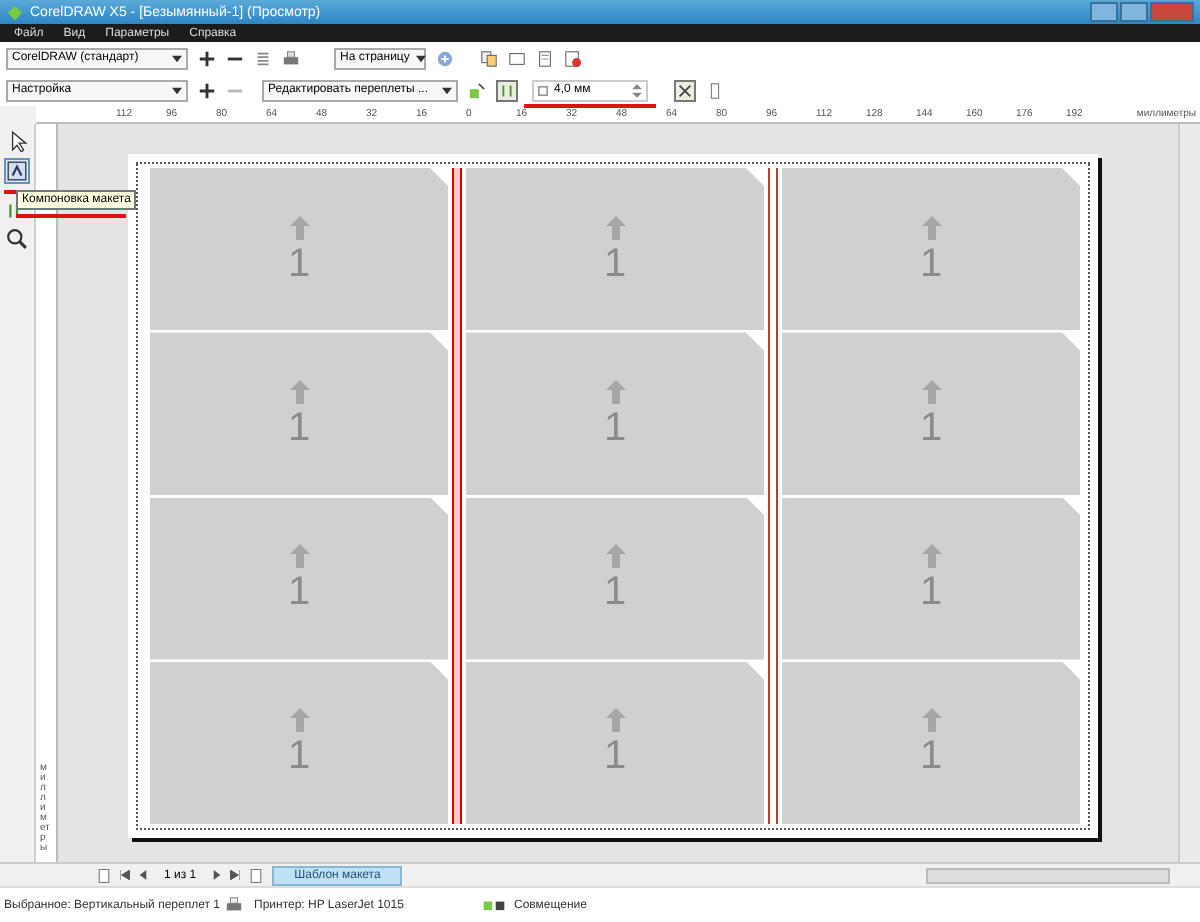 The image size is (1200, 922). What do you see at coordinates (543, 90) in the screenshot?
I see `square-icon` at bounding box center [543, 90].